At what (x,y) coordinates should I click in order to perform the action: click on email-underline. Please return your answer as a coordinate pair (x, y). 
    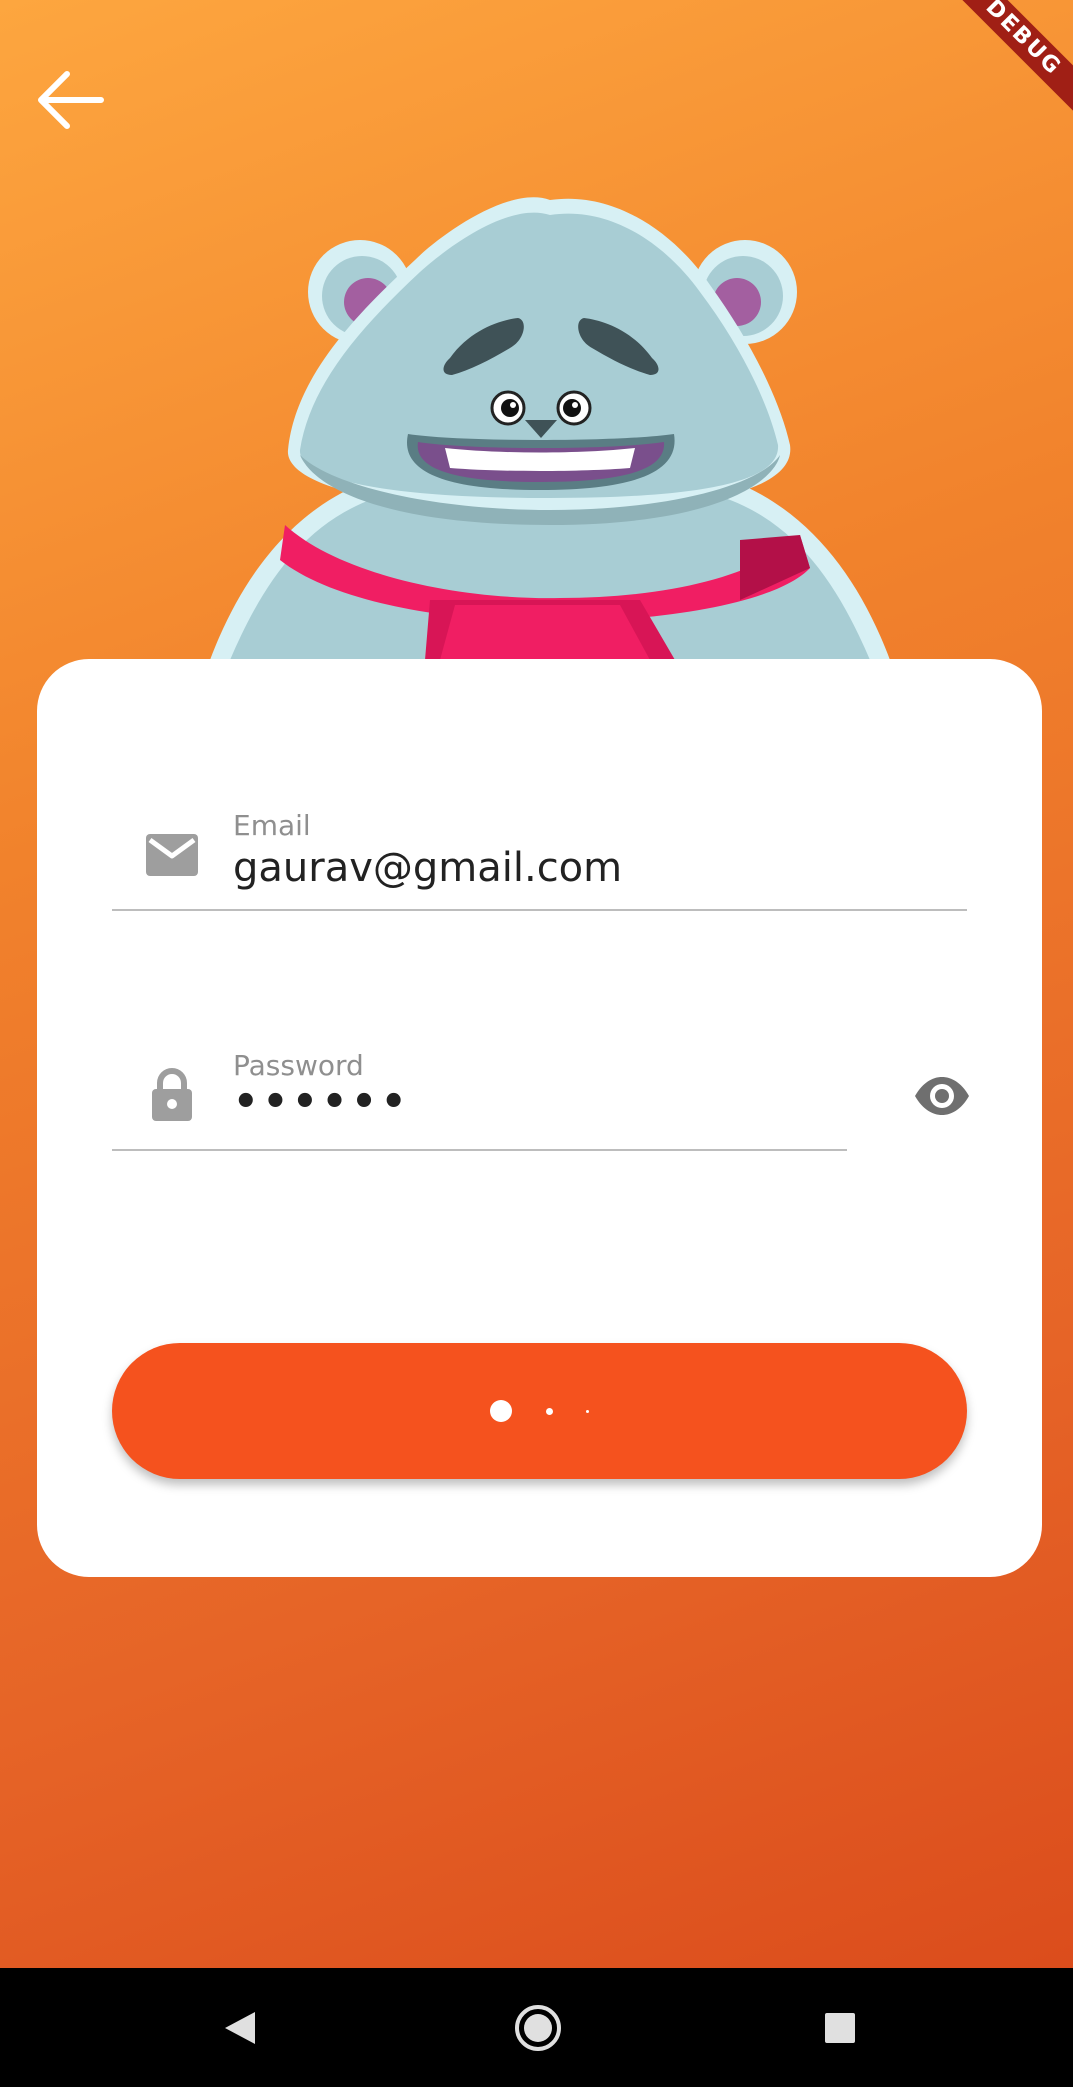
    Looking at the image, I should click on (539, 910).